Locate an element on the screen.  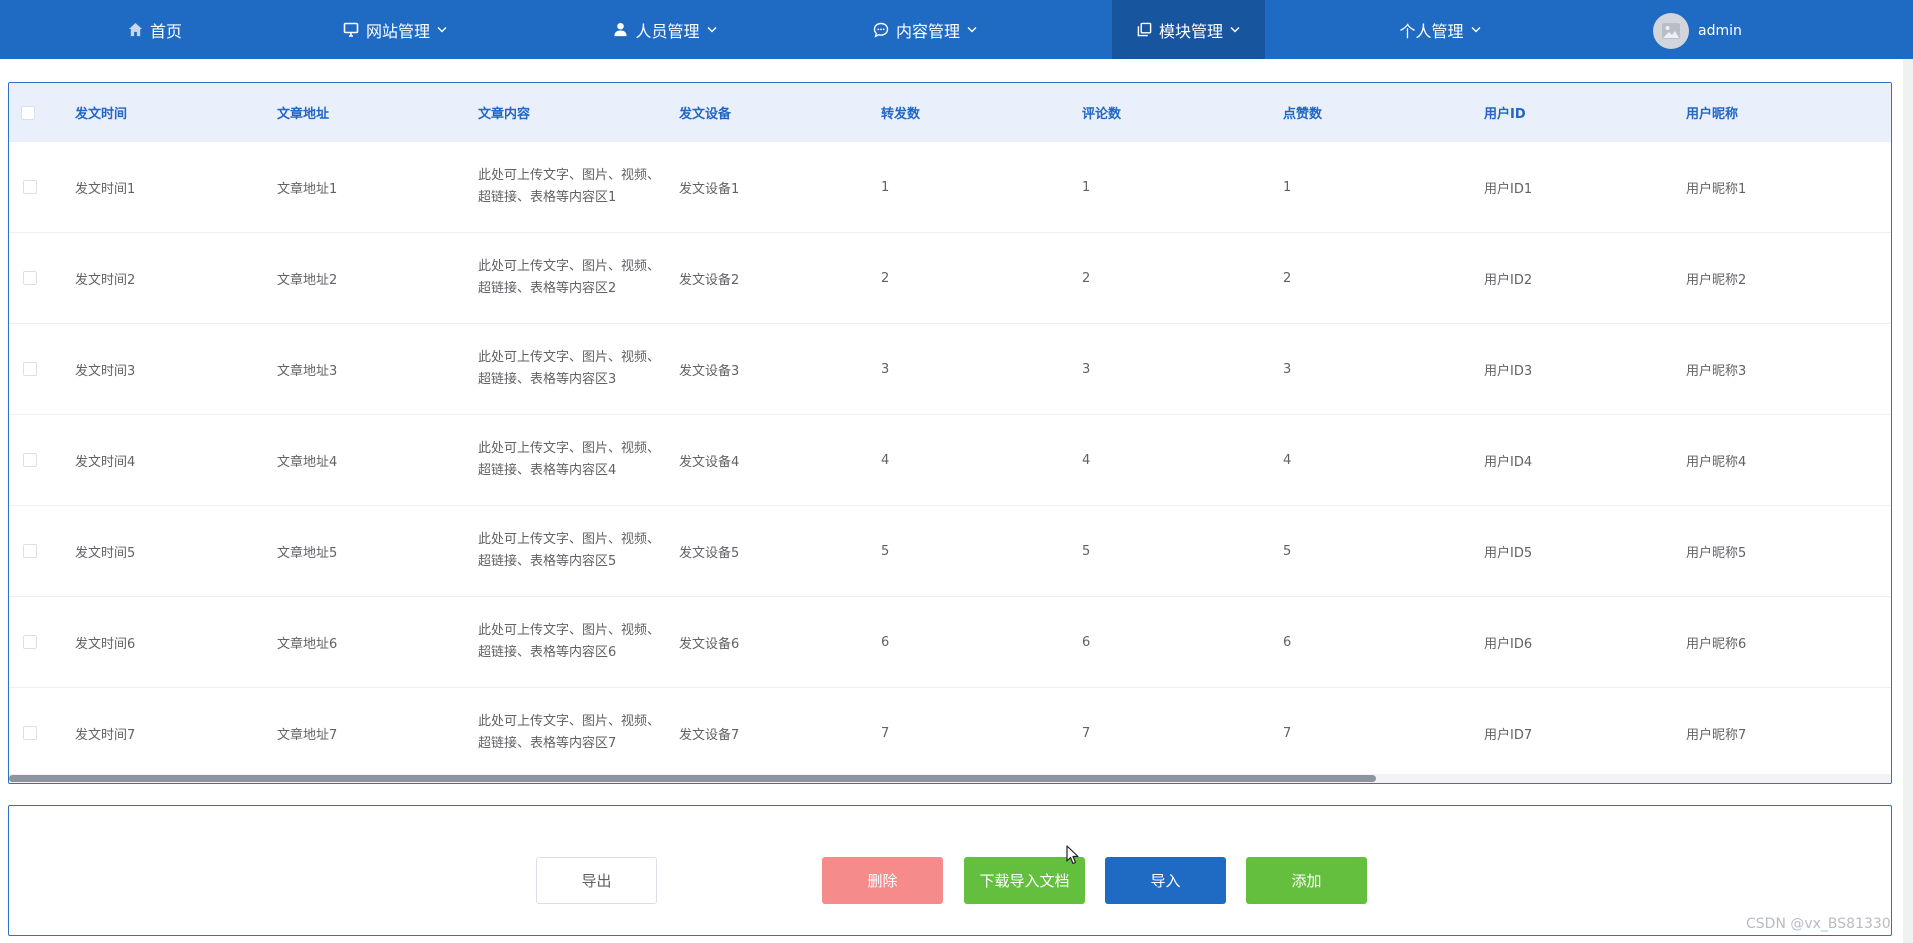
column-header: 发文设备 is located at coordinates (705, 112).